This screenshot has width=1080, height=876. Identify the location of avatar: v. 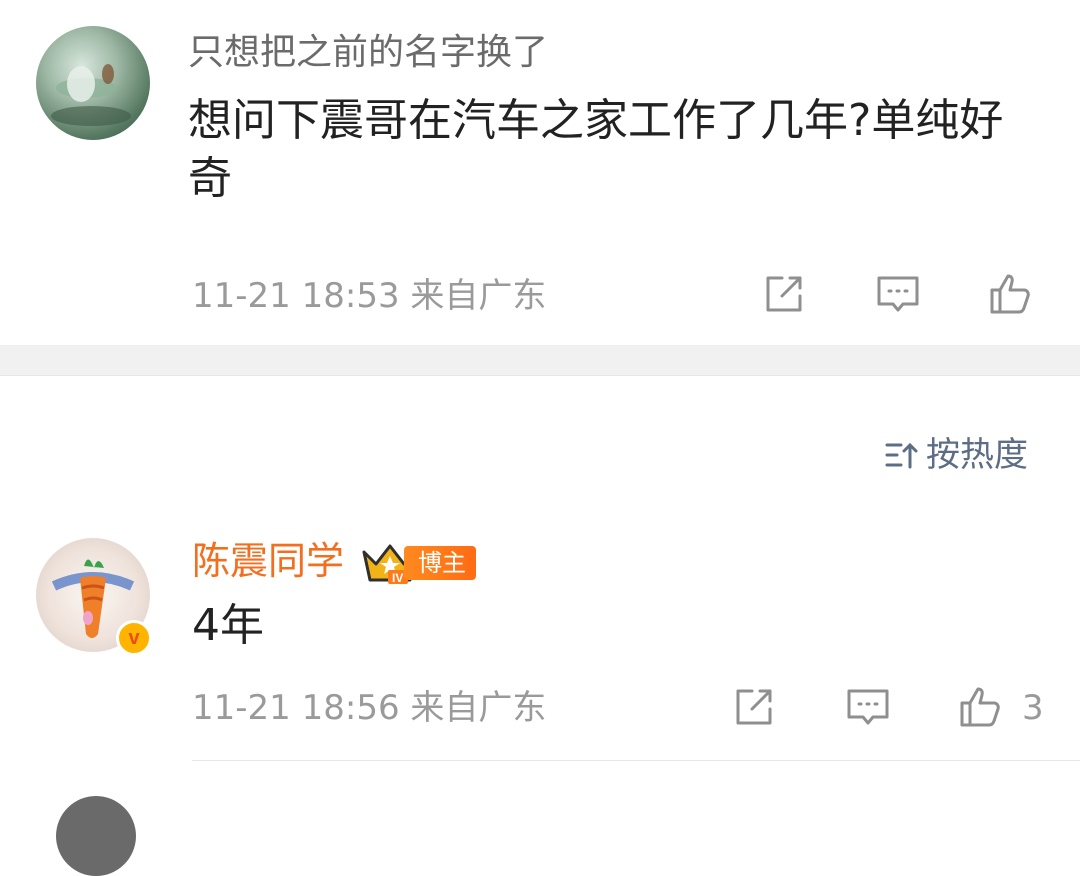
(94, 597).